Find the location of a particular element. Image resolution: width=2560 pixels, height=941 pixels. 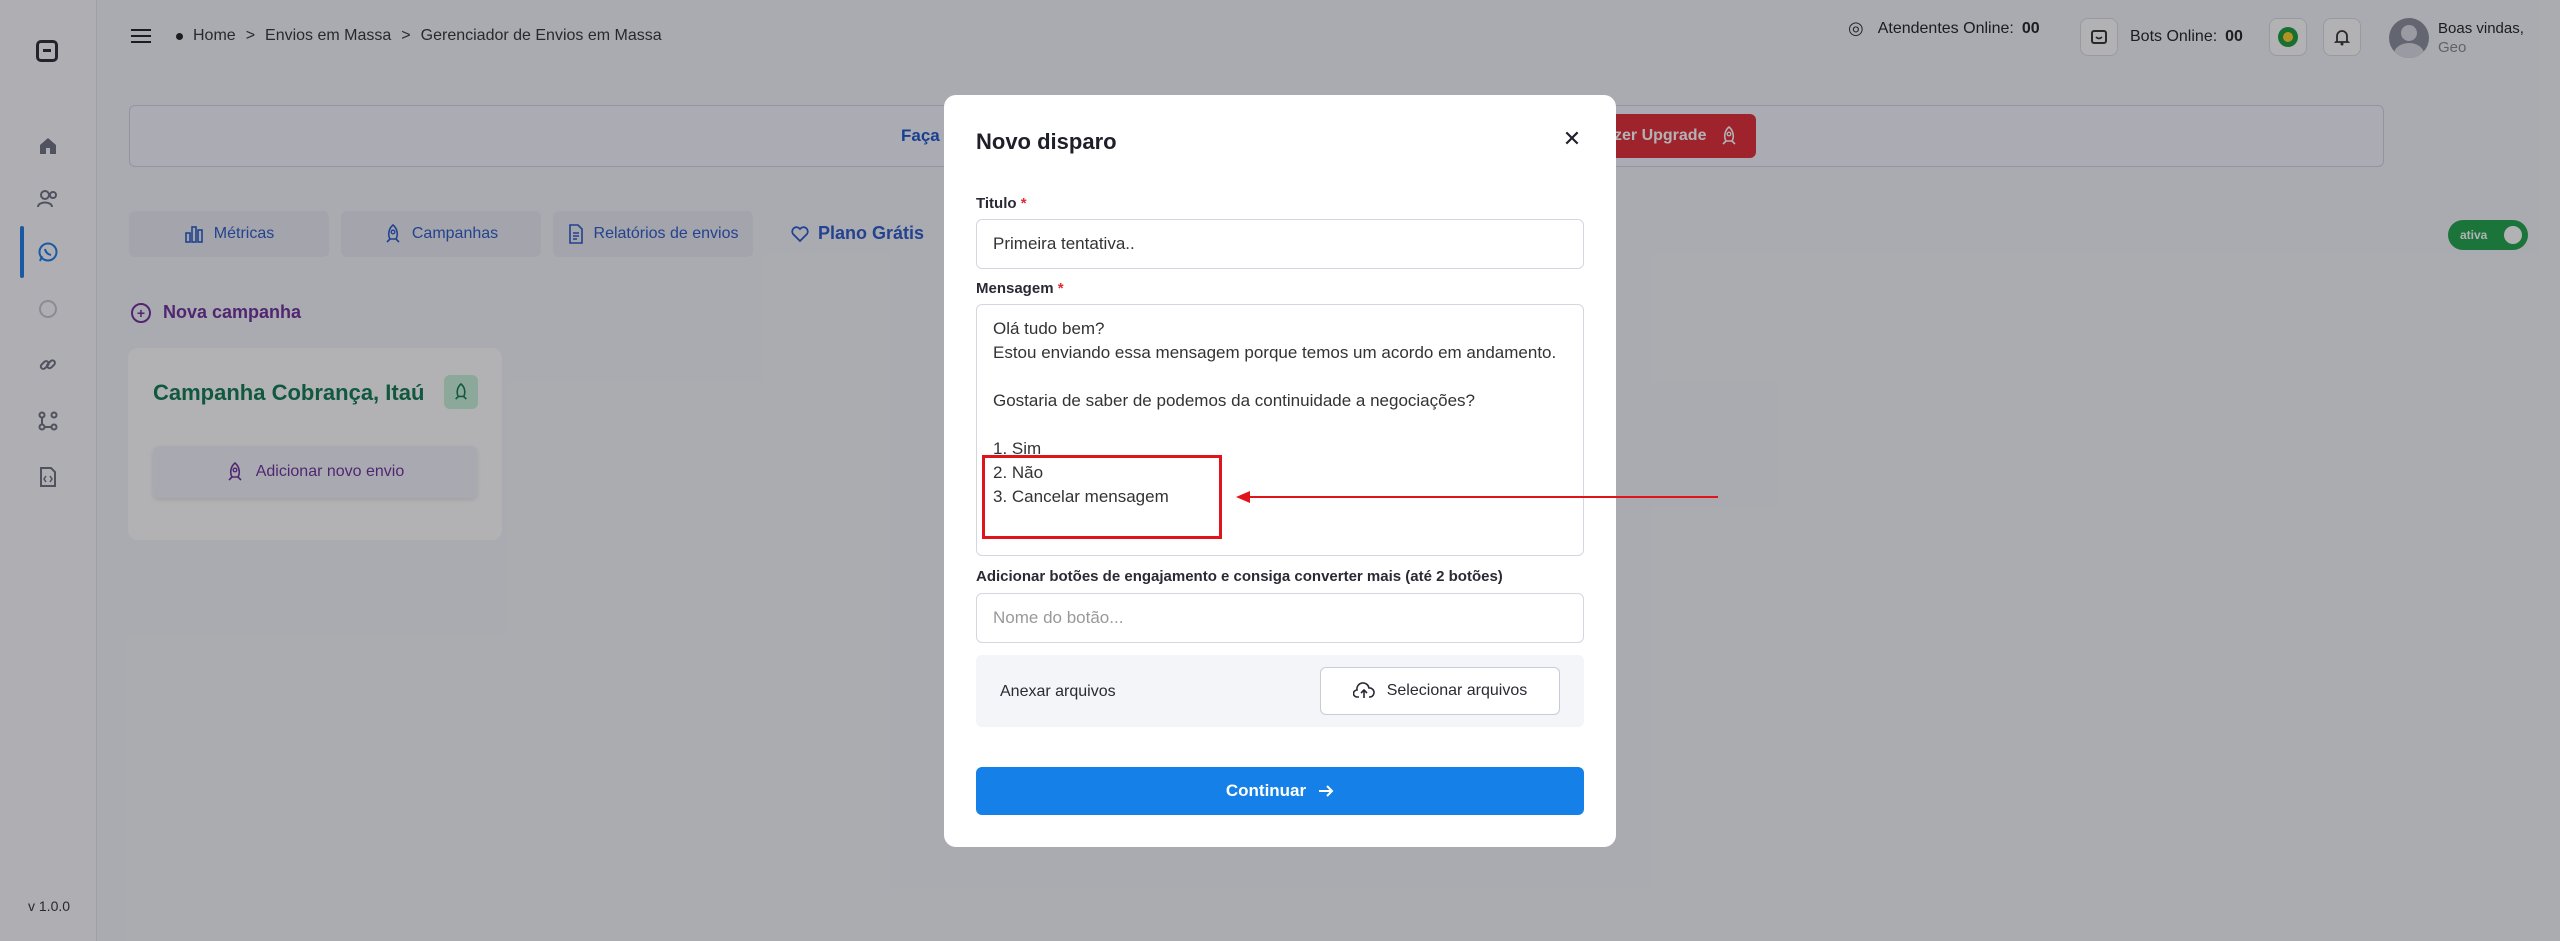

title-input: Primeira tentativa.. is located at coordinates (1280, 244).